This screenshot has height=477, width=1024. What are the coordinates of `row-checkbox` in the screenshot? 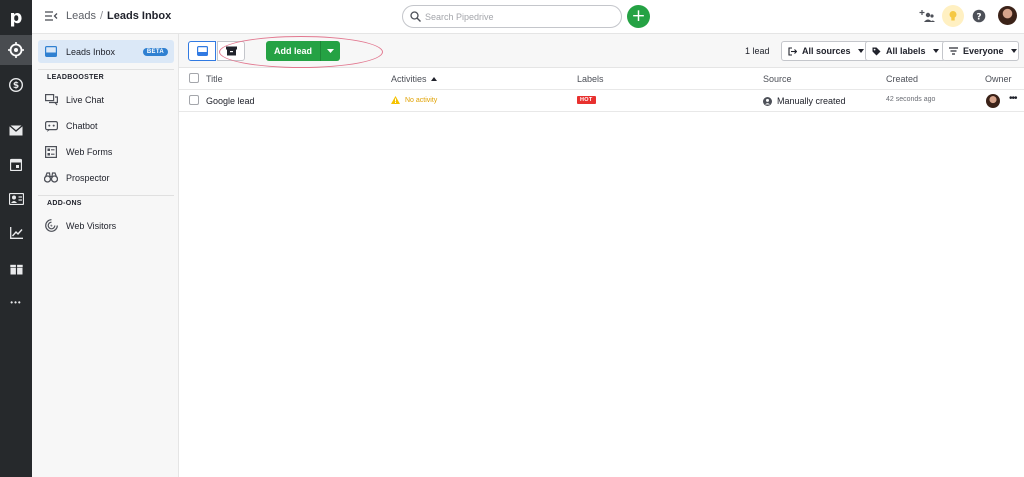 It's located at (194, 100).